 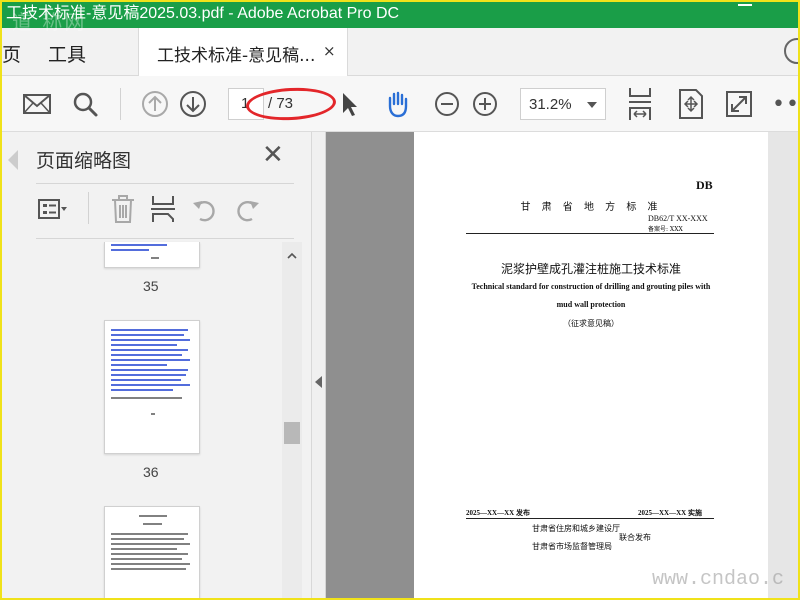 What do you see at coordinates (67, 53) in the screenshot?
I see `tab-tools: 工具` at bounding box center [67, 53].